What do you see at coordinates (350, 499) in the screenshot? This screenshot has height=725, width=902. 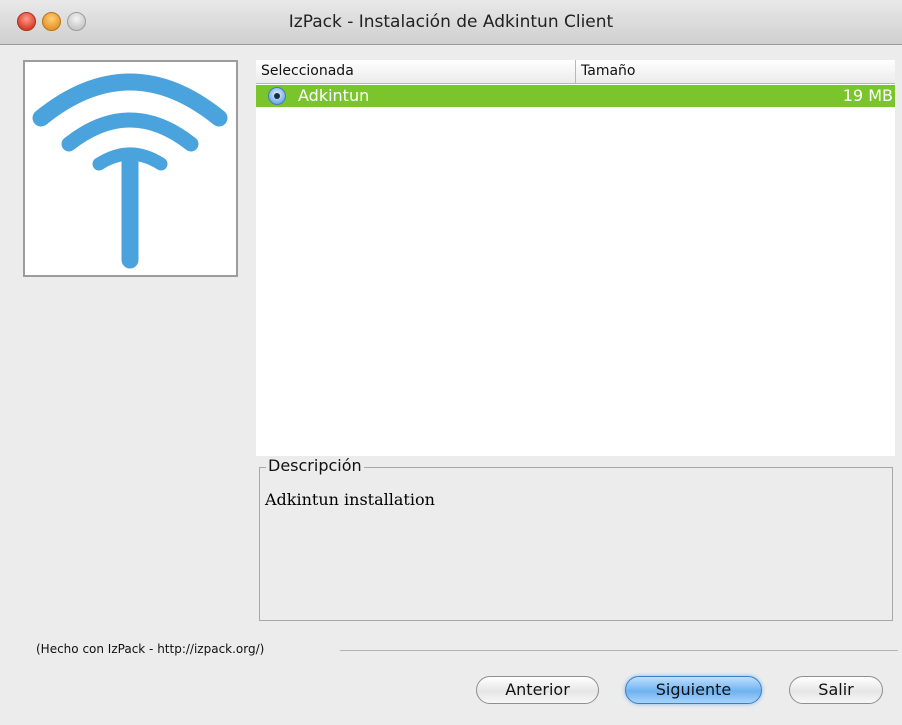 I see `description-text: Adkintun installation` at bounding box center [350, 499].